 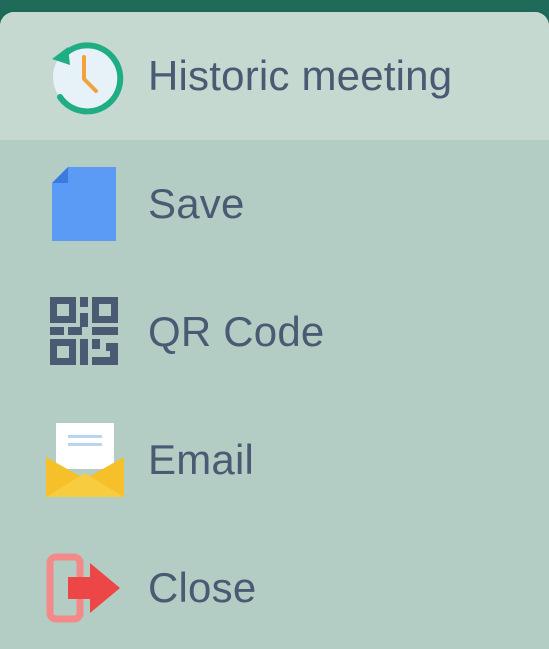 What do you see at coordinates (85, 204) in the screenshot?
I see `document-icon` at bounding box center [85, 204].